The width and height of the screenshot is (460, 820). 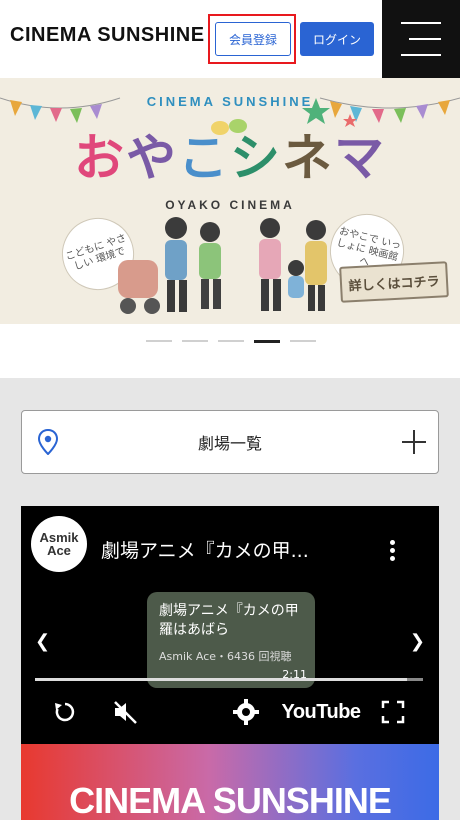 What do you see at coordinates (65, 712) in the screenshot?
I see `replay-icon` at bounding box center [65, 712].